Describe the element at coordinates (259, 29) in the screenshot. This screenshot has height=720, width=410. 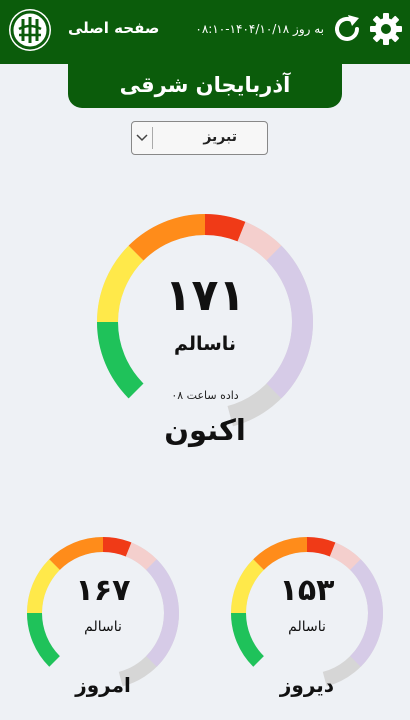
I see `last-updated-text: به روز ۱۴۰۴/۱۰/۱۸-۰۸:۱۰` at that location.